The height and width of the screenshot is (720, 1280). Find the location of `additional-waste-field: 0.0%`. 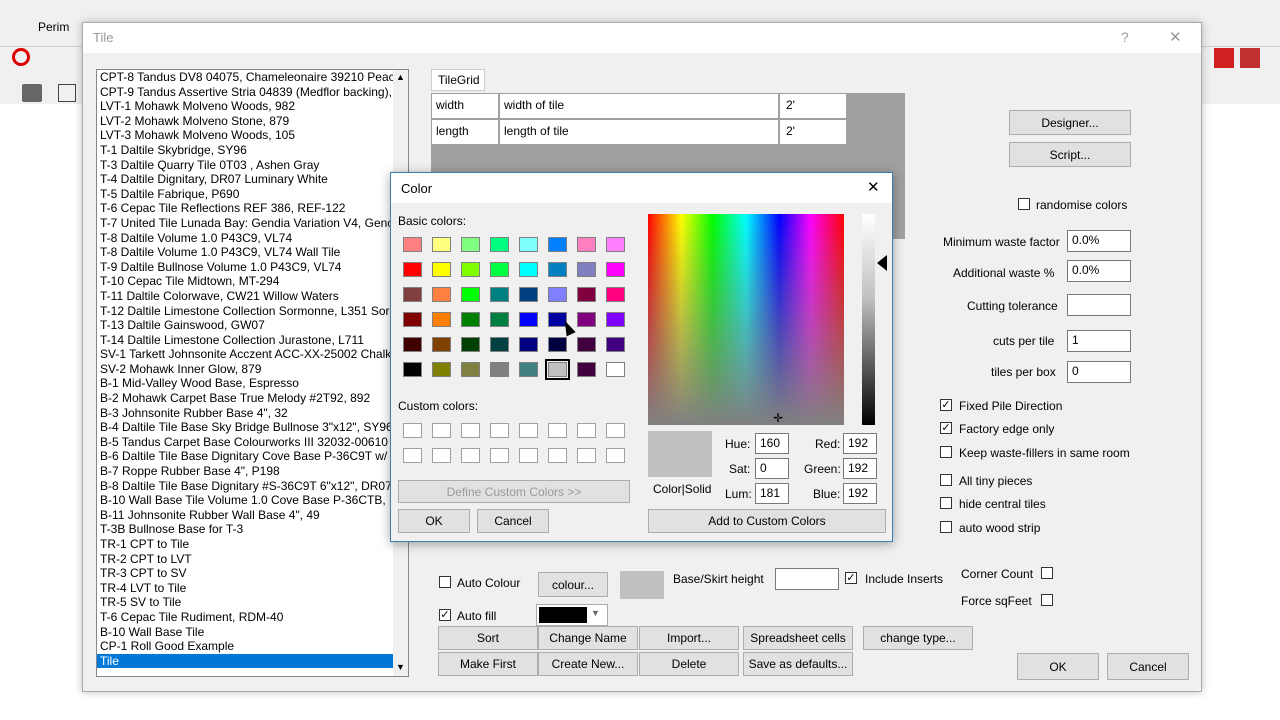

additional-waste-field: 0.0% is located at coordinates (1099, 271).